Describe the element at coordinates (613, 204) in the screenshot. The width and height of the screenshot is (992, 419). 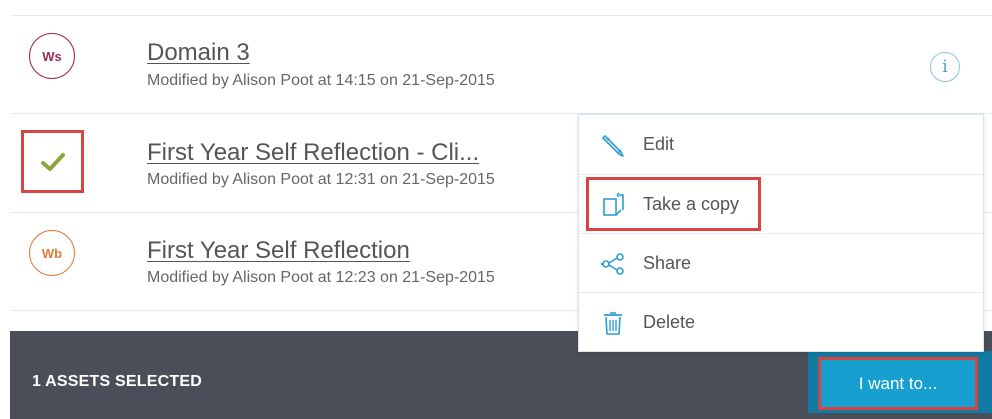
I see `copy-icon` at that location.